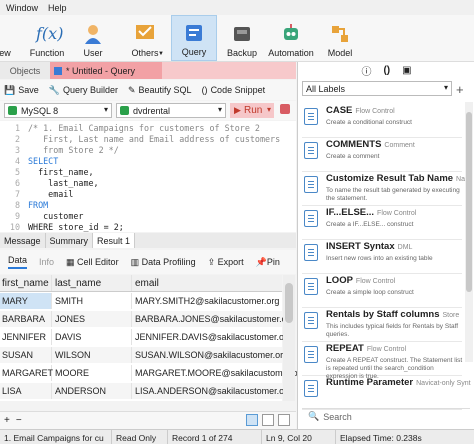 The height and width of the screenshot is (444, 474). Describe the element at coordinates (54, 89) in the screenshot. I see `query-builder-icon: 🔧` at that location.